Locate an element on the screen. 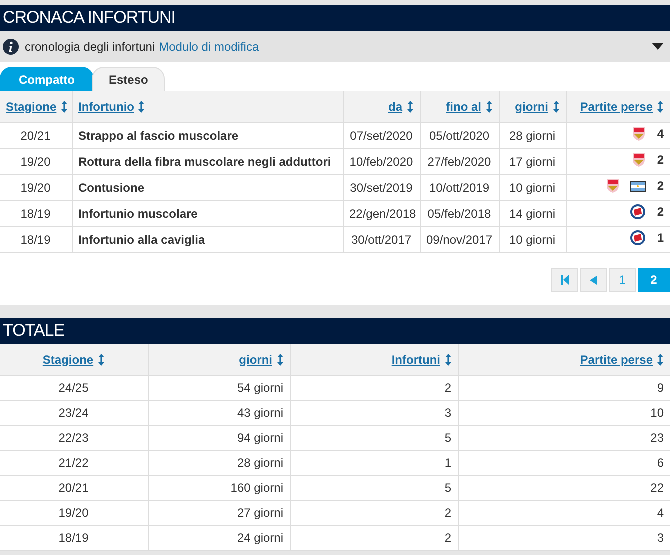 The width and height of the screenshot is (670, 555). section-title: TOTALE is located at coordinates (335, 331).